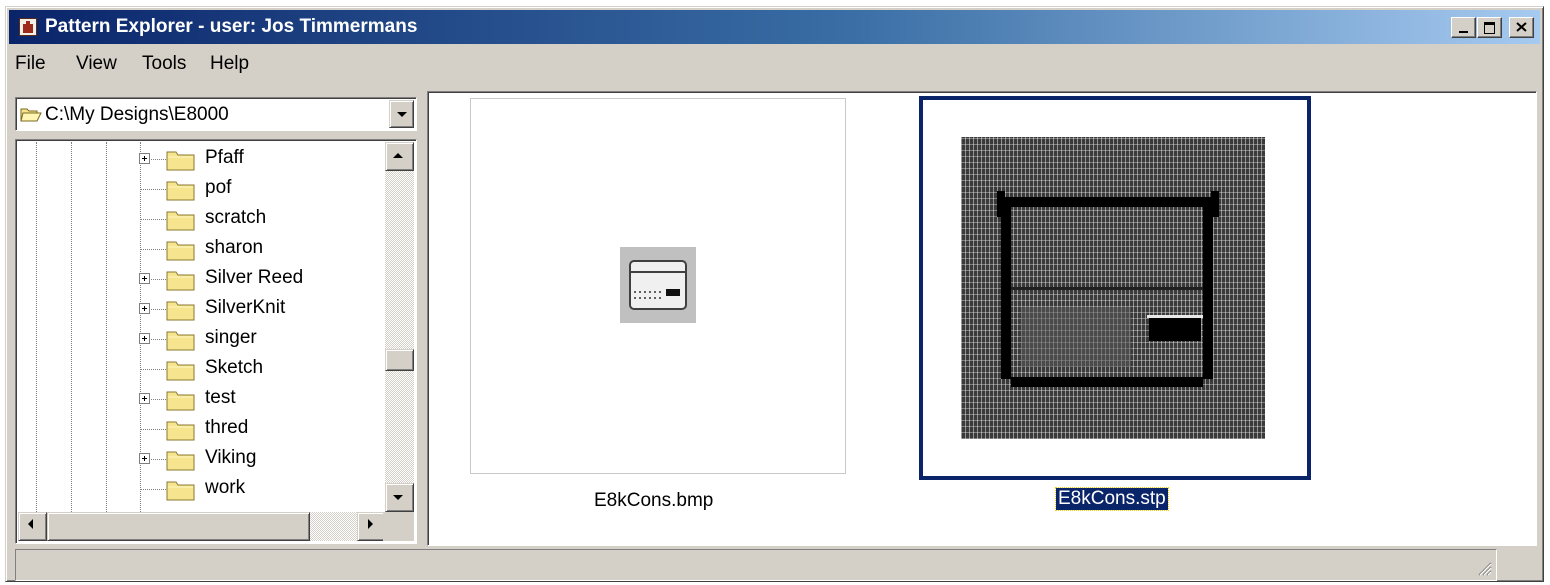  I want to click on scroll-left-button, so click(32, 526).